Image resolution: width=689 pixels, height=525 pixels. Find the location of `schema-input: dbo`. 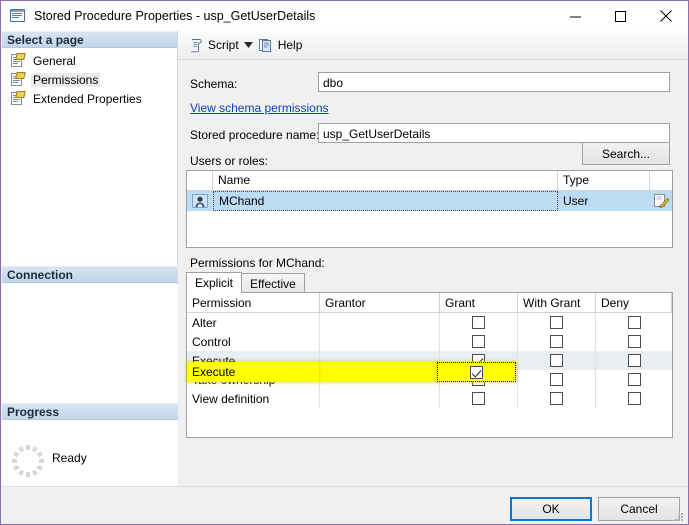

schema-input: dbo is located at coordinates (494, 82).